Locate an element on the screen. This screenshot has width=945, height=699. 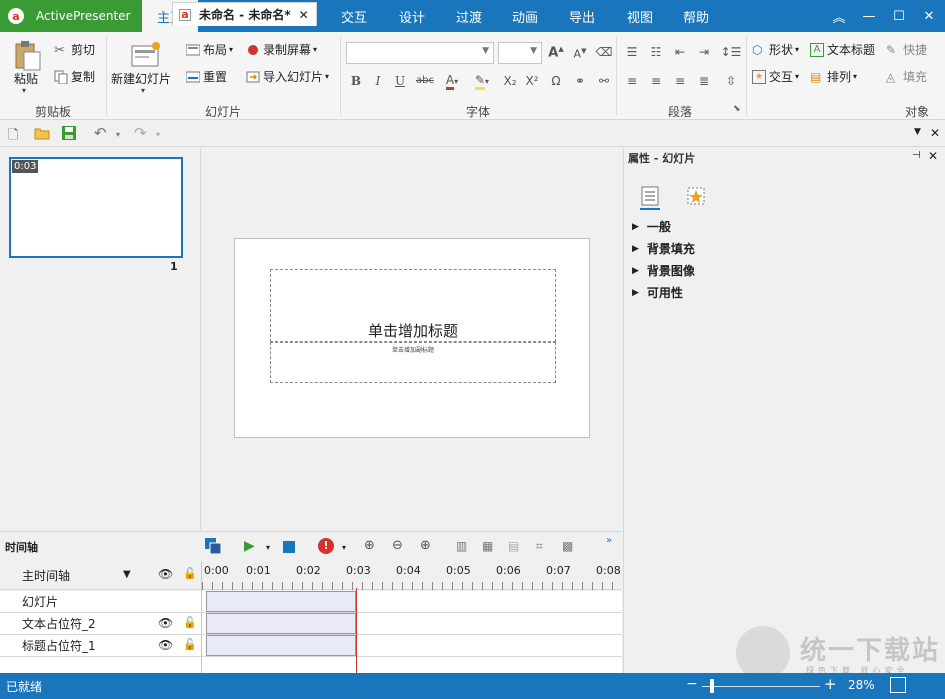
paste-dropdown-icon: ▾ is located at coordinates (24, 90).